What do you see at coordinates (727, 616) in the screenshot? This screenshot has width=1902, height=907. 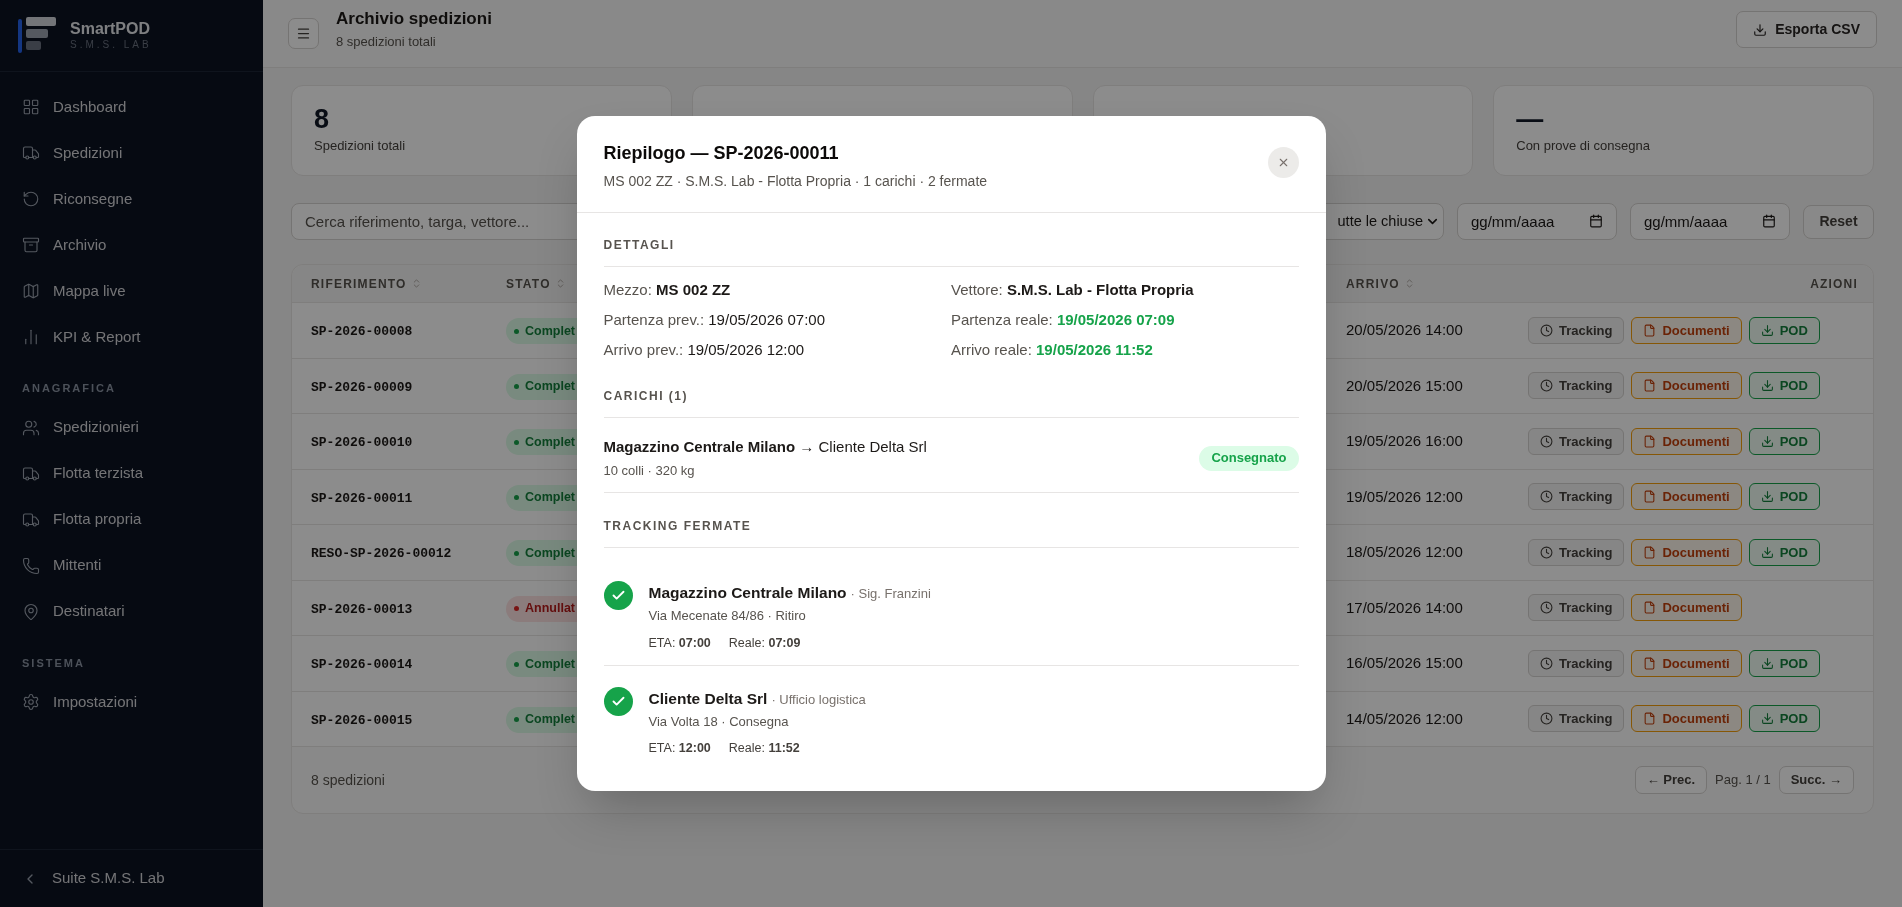 I see `stop-address: Via Mecenate 84/86 · Ritiro` at bounding box center [727, 616].